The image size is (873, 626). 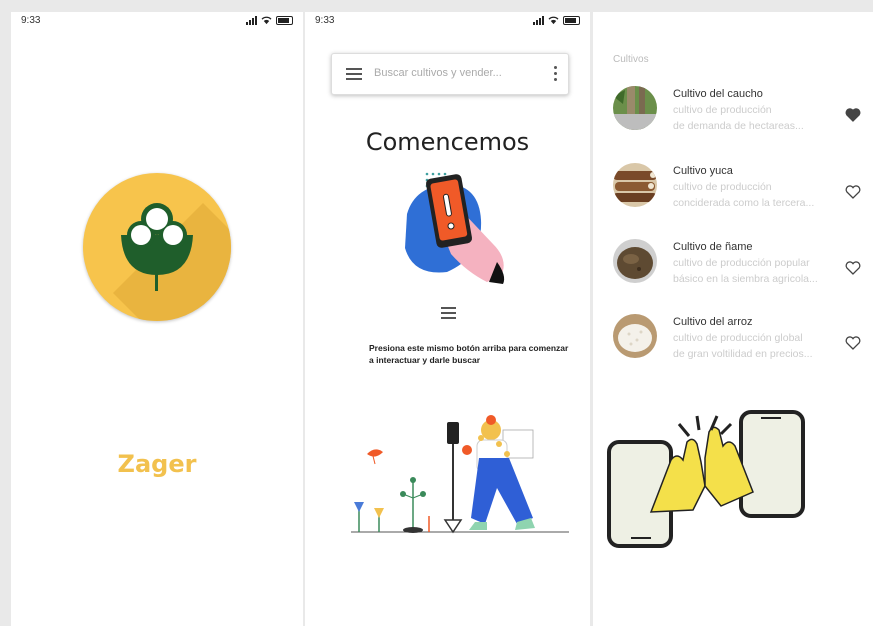 I want to click on crop-image-yuca, so click(x=635, y=185).